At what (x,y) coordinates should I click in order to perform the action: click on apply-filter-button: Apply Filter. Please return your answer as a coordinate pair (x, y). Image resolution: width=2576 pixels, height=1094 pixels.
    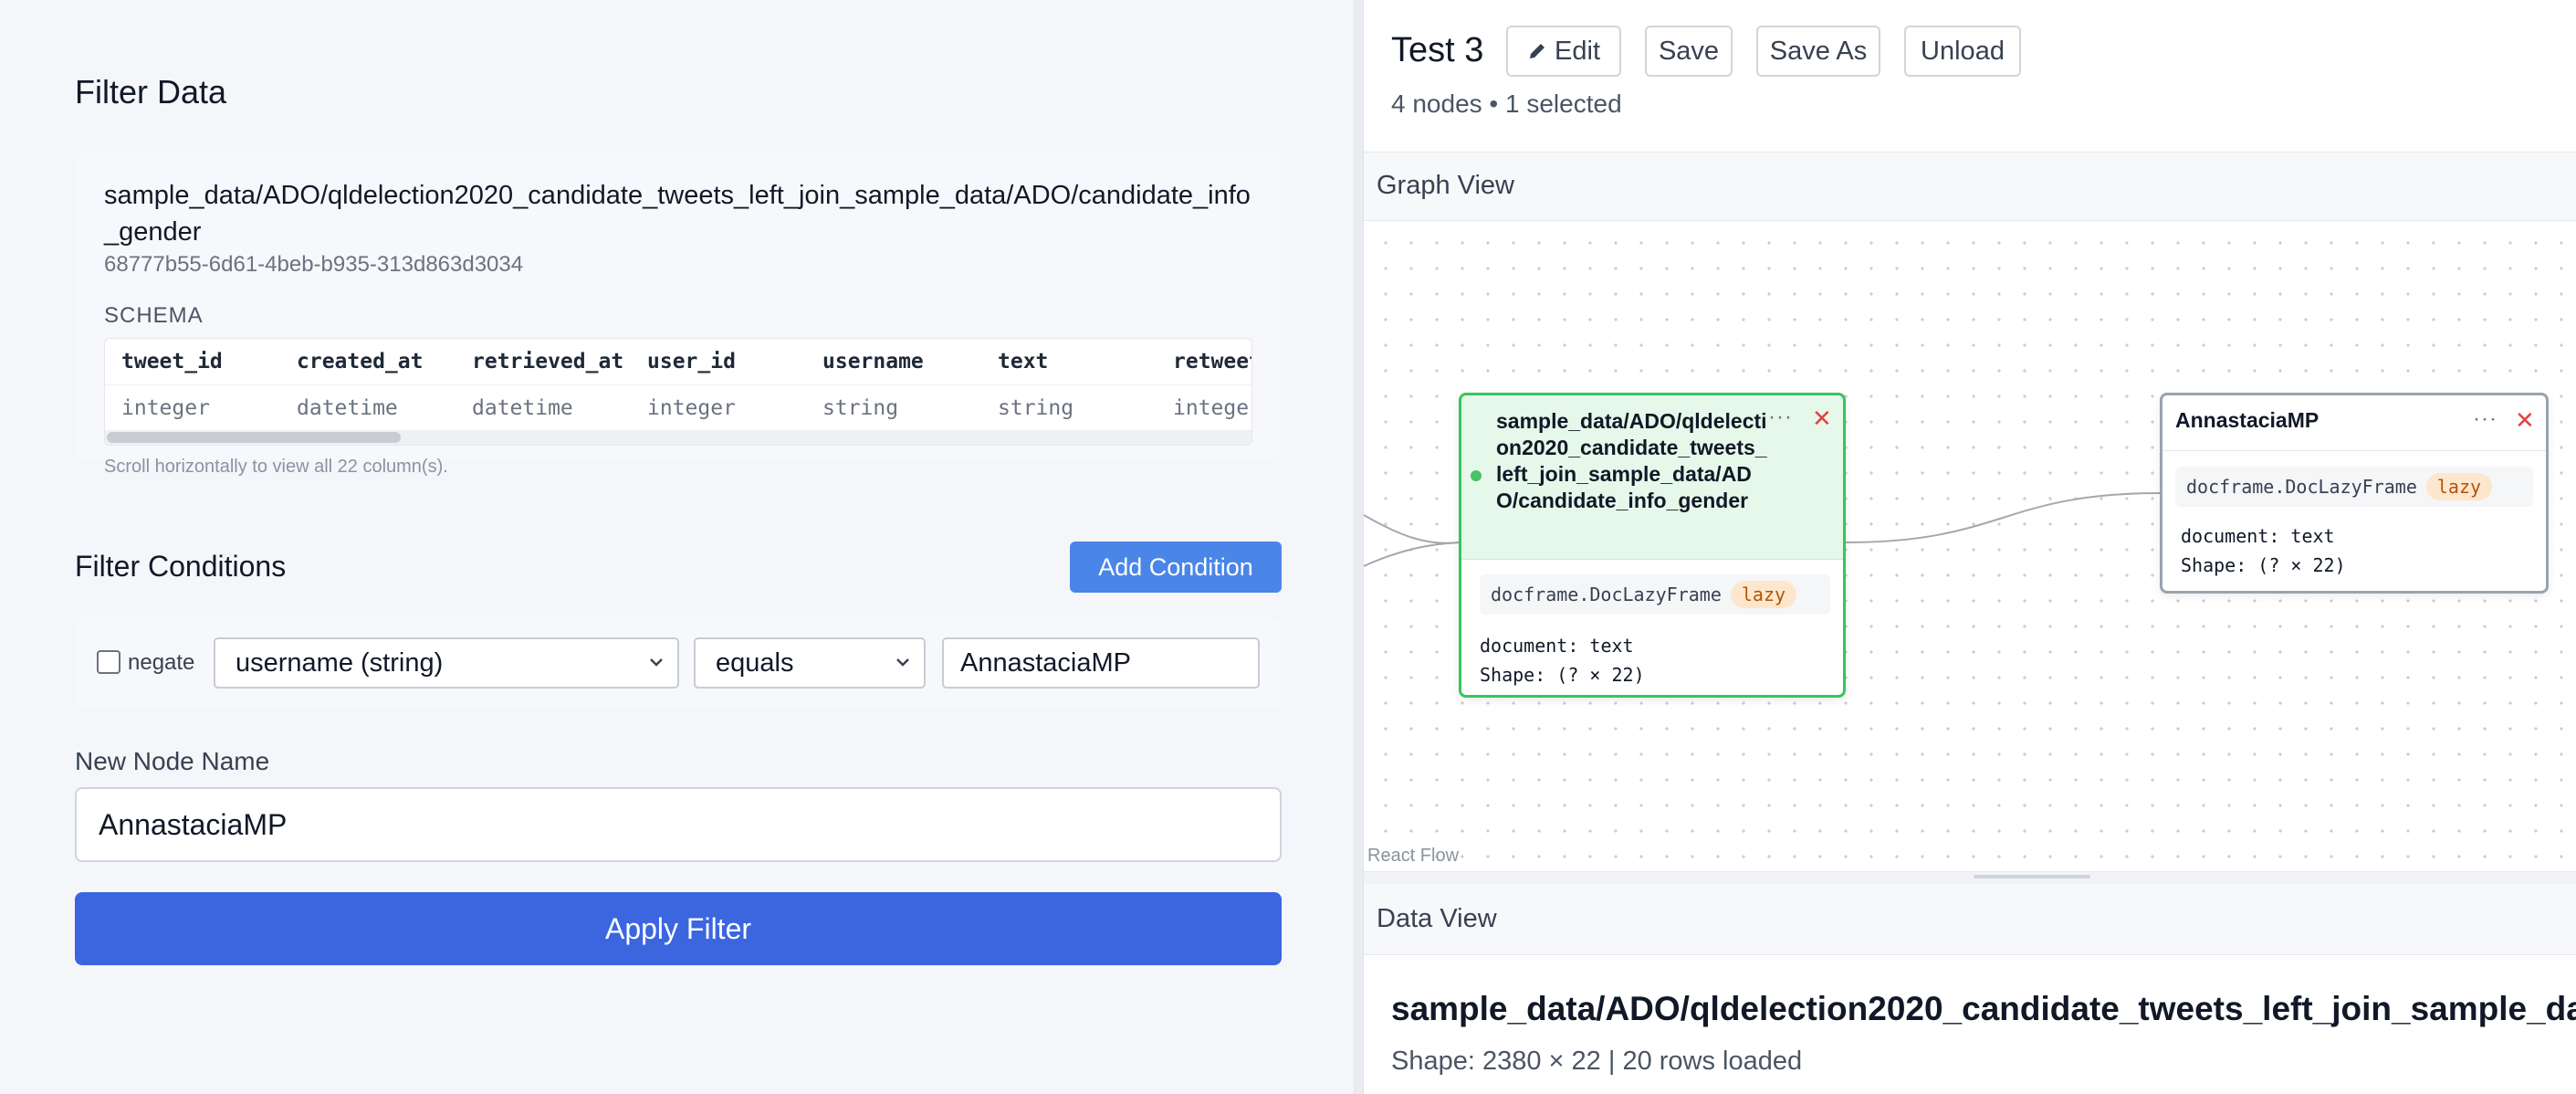
    Looking at the image, I should click on (678, 928).